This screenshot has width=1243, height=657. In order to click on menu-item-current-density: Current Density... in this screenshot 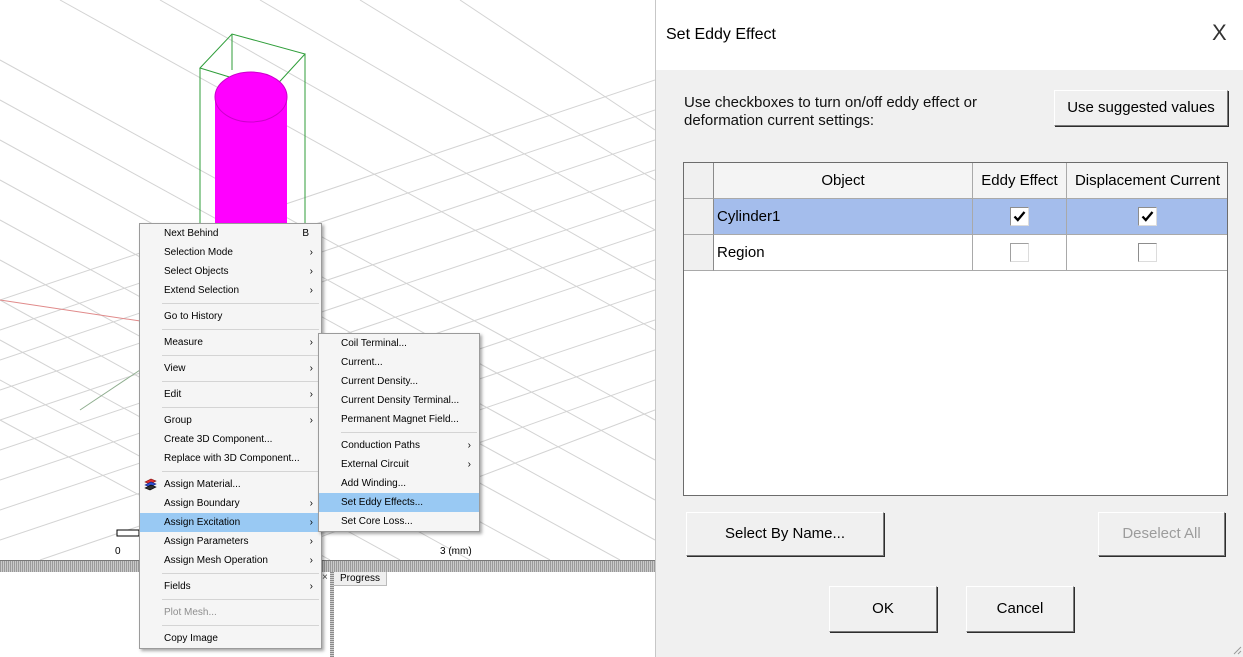, I will do `click(399, 381)`.